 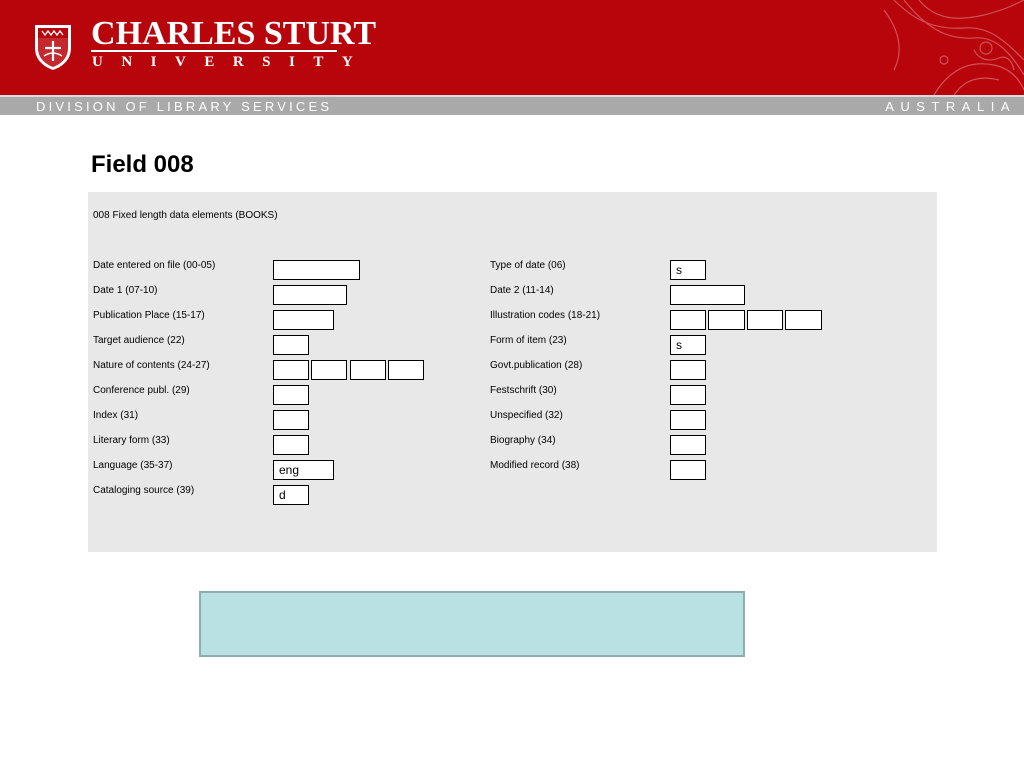 What do you see at coordinates (116, 415) in the screenshot?
I see `label-index: Index (31)` at bounding box center [116, 415].